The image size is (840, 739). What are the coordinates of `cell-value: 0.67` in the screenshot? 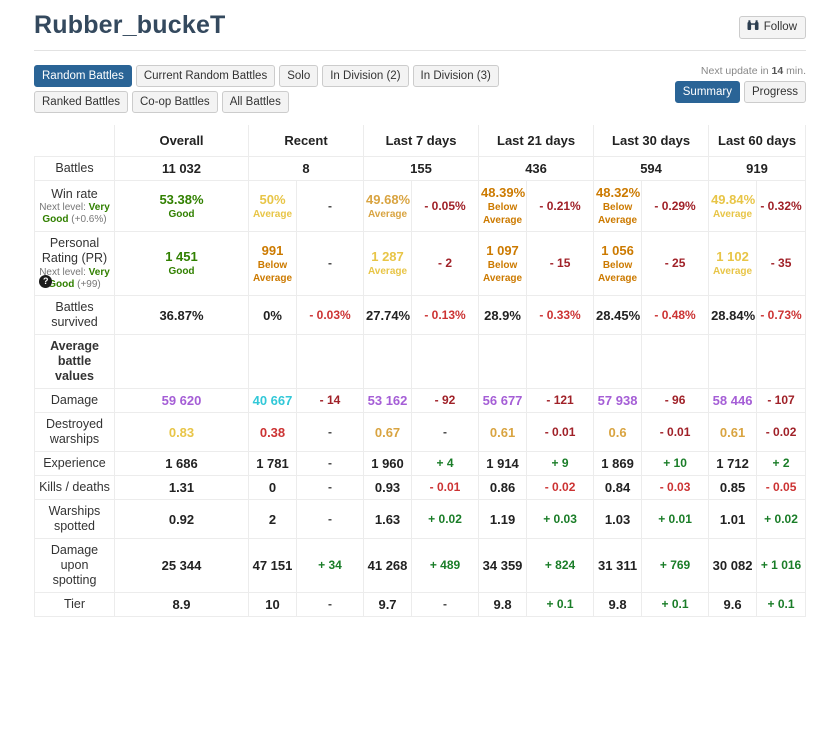 It's located at (388, 432).